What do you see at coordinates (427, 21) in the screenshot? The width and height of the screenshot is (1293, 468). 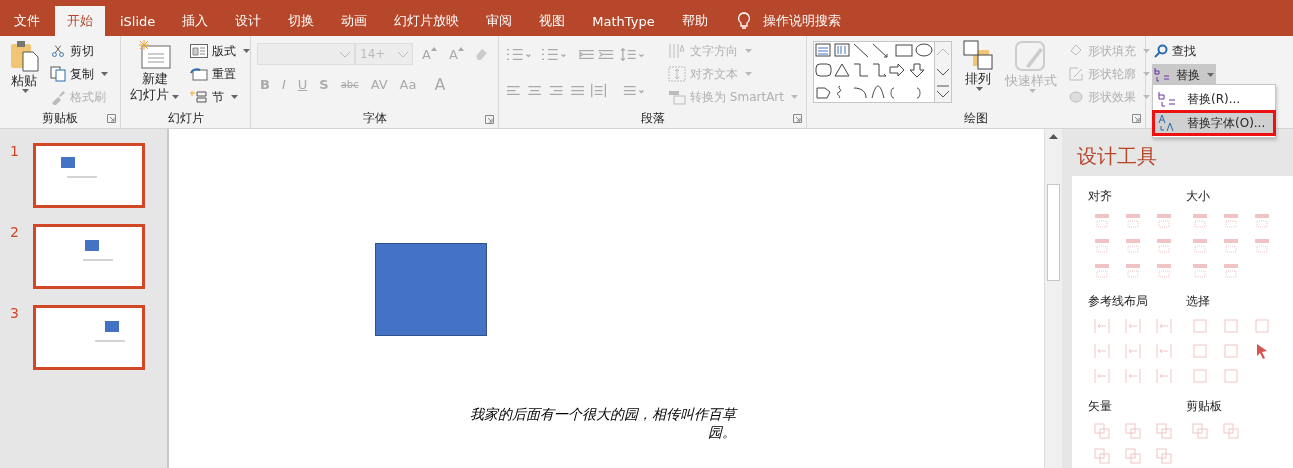 I see `ribbon-tab: 幻灯片放映` at bounding box center [427, 21].